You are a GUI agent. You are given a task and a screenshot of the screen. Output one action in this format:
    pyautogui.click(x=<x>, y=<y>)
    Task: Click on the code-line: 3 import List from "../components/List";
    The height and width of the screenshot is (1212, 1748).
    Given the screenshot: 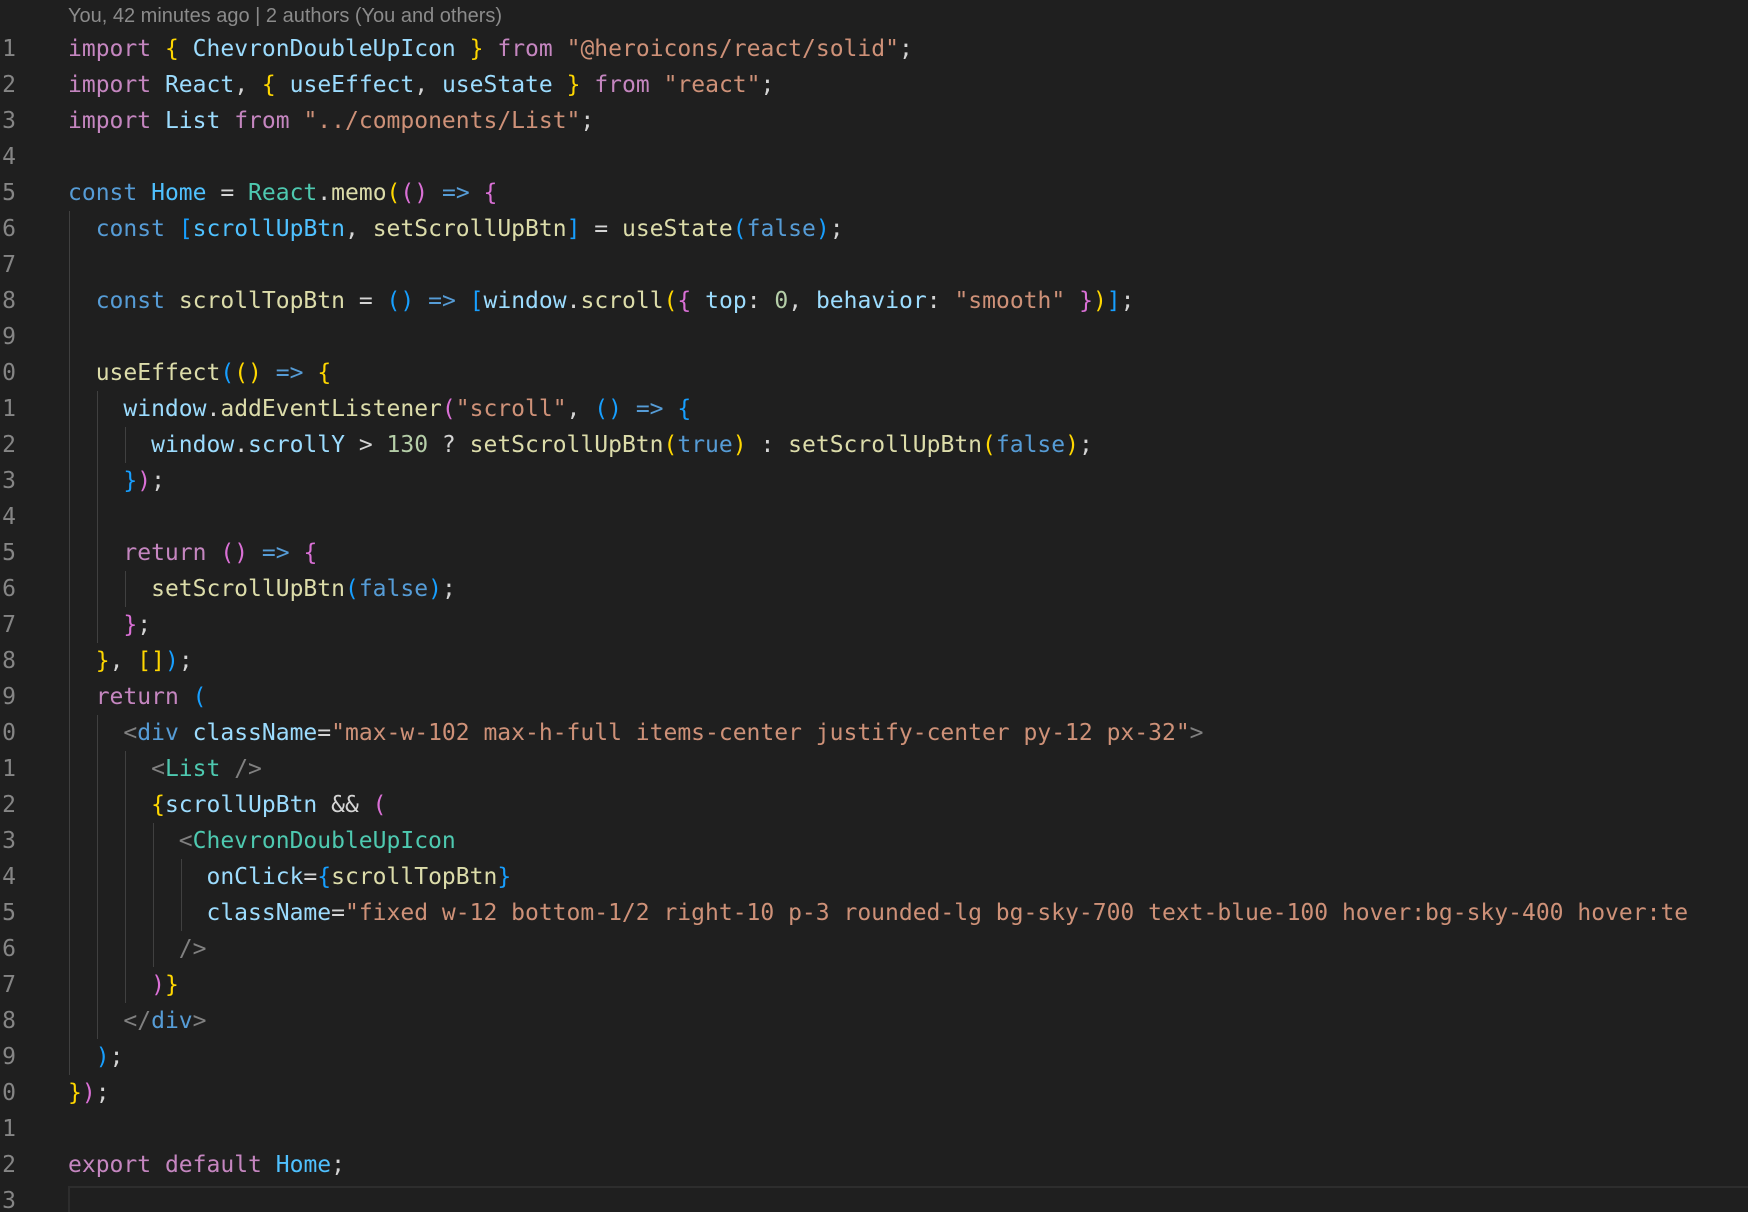 What is the action you would take?
    pyautogui.click(x=874, y=121)
    